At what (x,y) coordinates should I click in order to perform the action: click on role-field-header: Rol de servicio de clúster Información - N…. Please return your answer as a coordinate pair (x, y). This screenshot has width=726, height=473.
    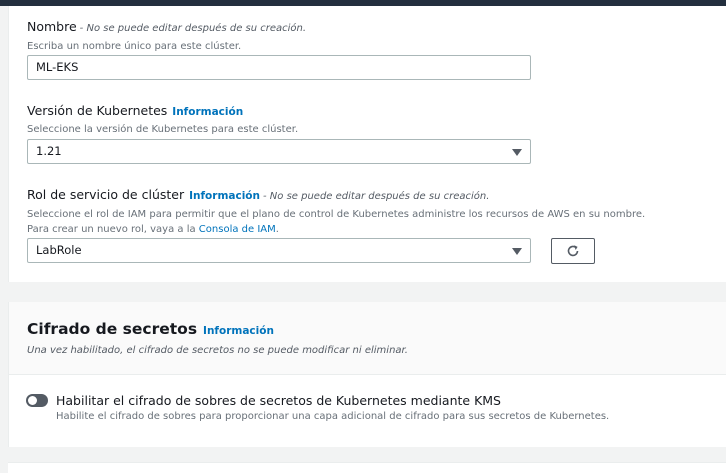
    Looking at the image, I should click on (336, 212).